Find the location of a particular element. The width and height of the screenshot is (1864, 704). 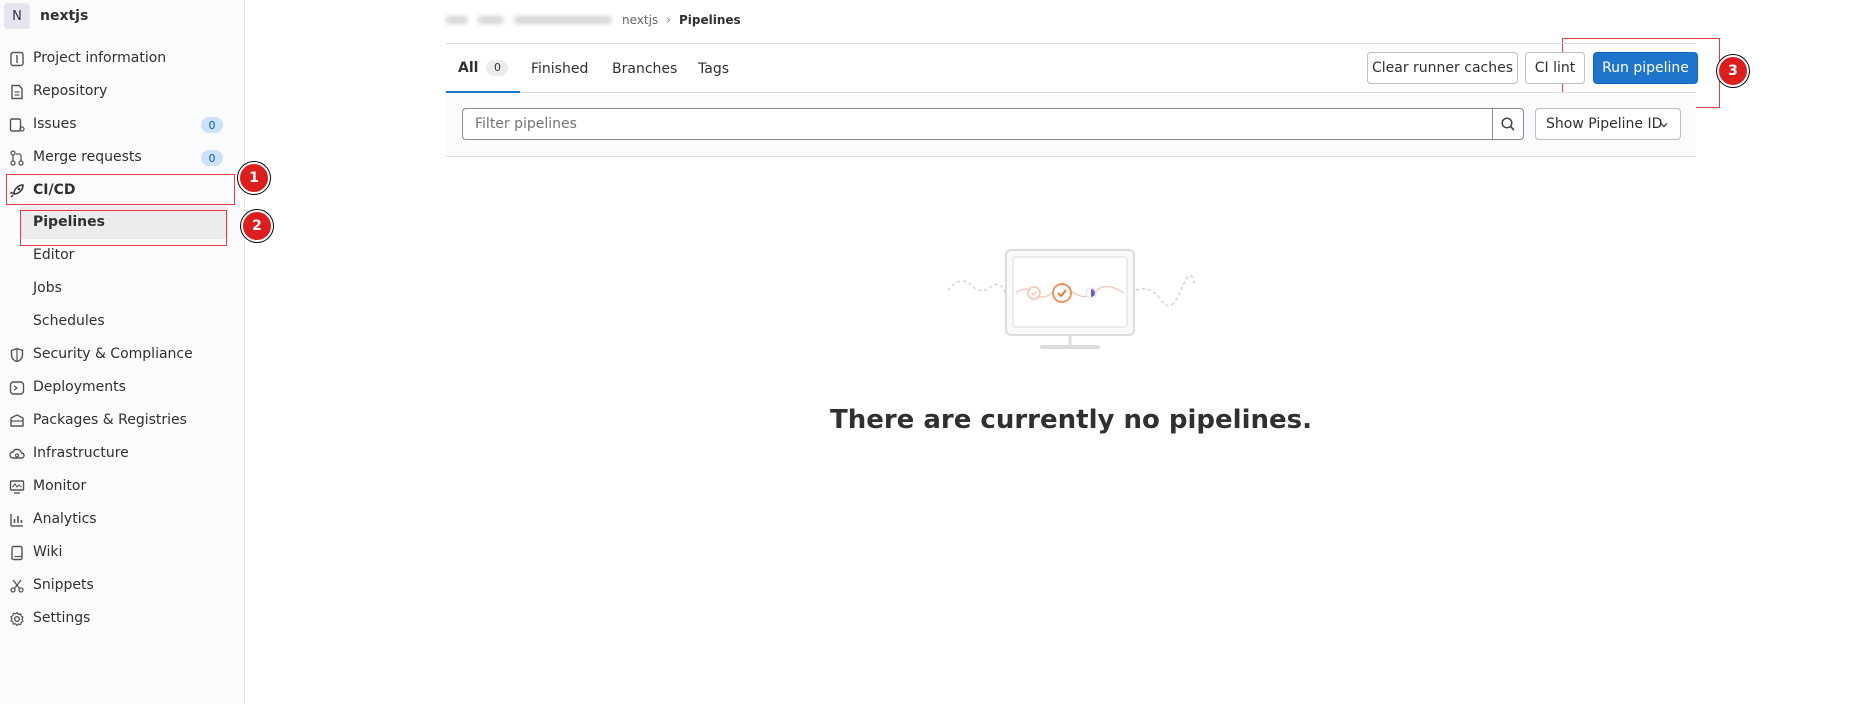

chart-icon is located at coordinates (16, 520).